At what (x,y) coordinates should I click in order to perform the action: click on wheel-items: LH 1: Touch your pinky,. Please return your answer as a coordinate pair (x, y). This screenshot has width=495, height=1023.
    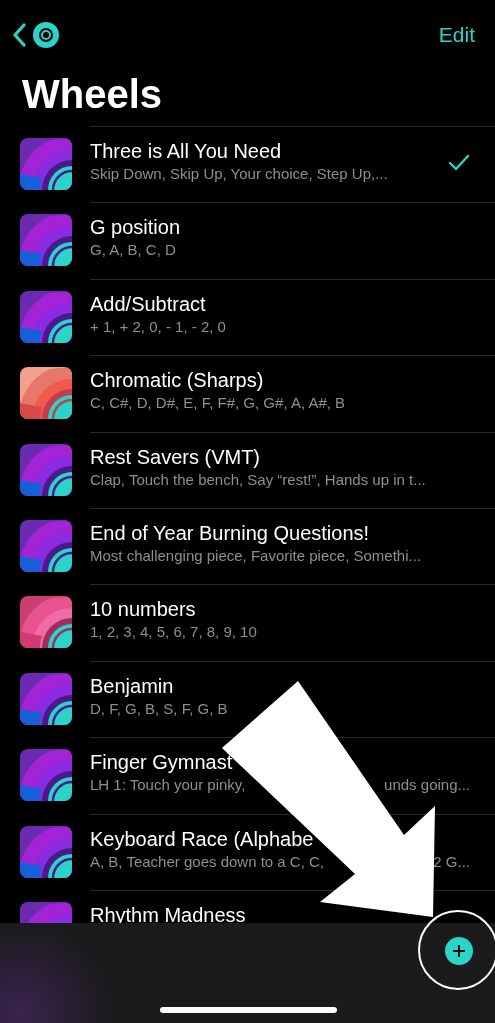
    Looking at the image, I should click on (168, 785).